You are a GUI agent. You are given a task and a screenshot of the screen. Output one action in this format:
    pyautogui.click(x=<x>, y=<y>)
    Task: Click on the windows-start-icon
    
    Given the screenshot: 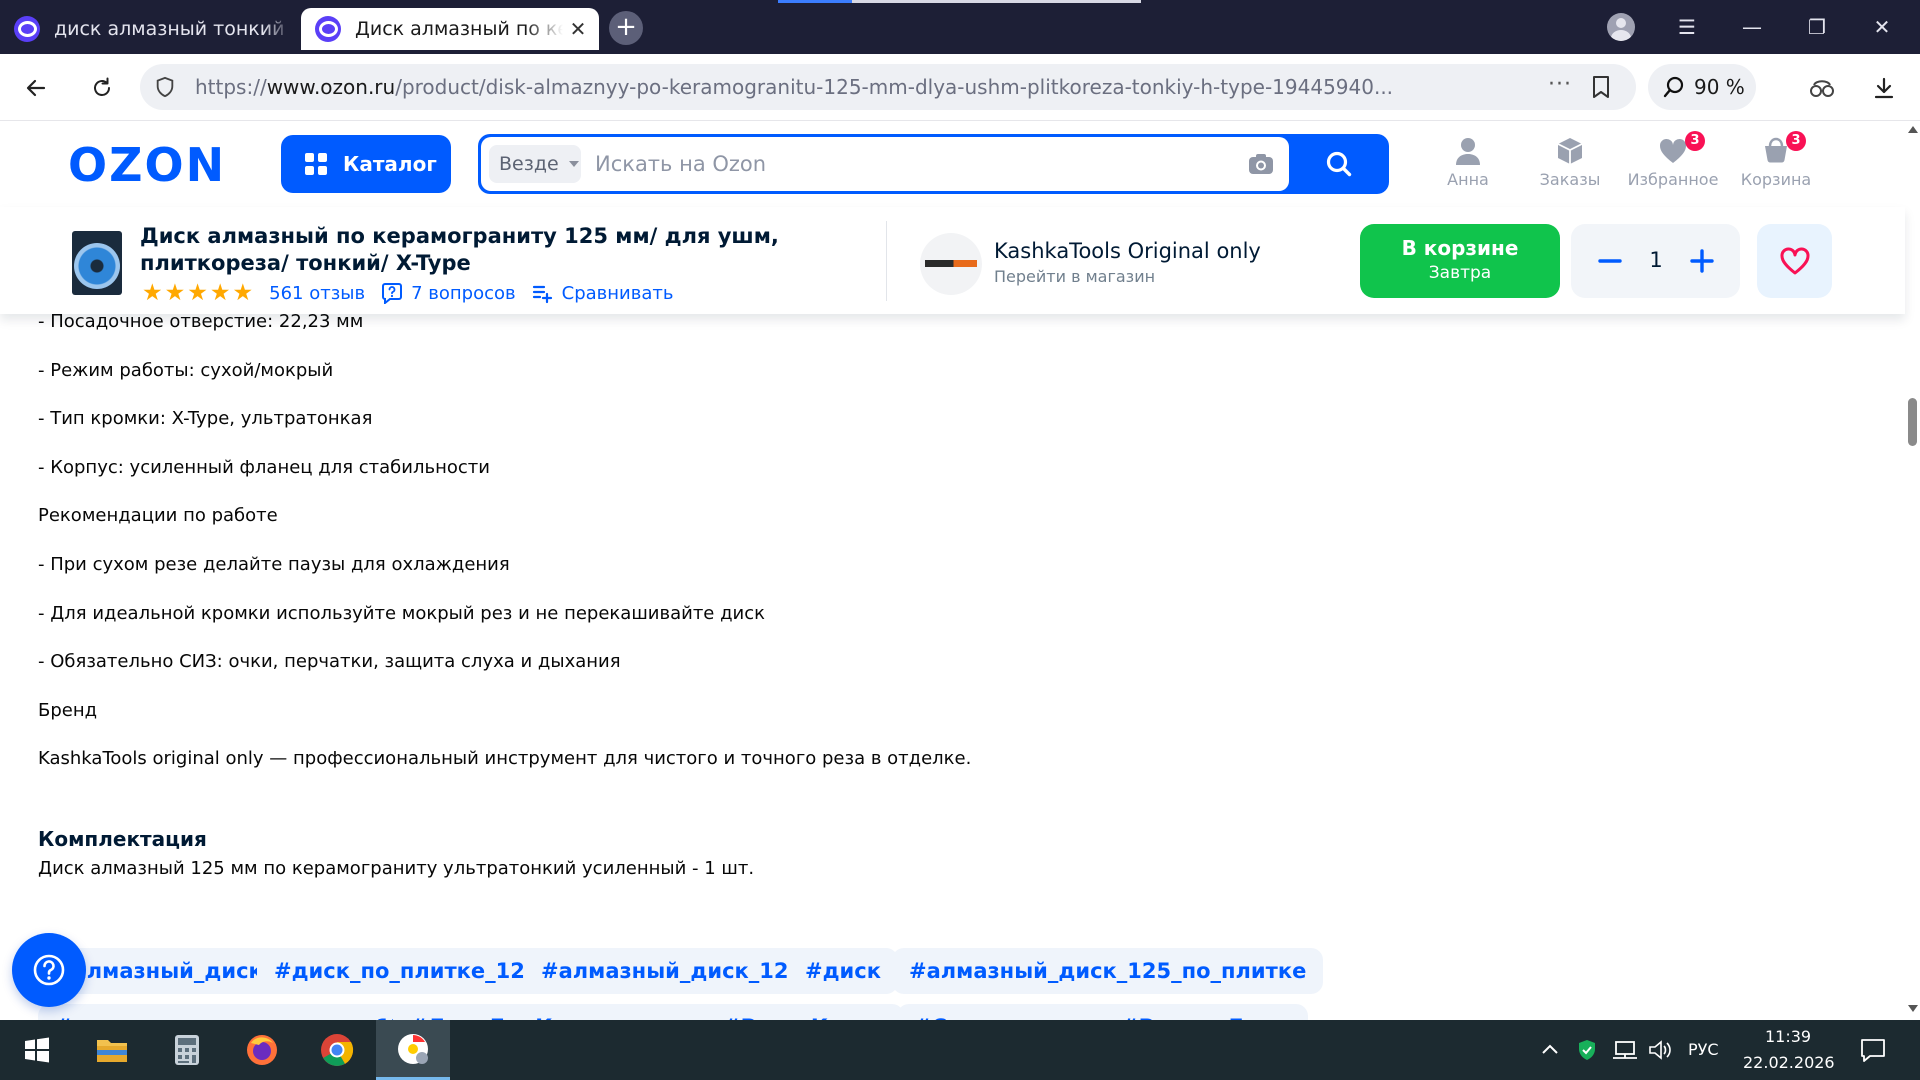 What is the action you would take?
    pyautogui.click(x=37, y=1050)
    